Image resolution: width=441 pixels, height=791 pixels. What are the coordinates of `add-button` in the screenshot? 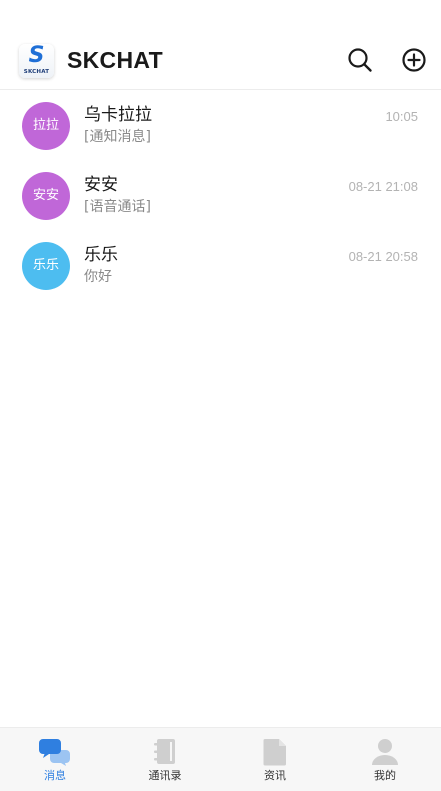 It's located at (414, 60).